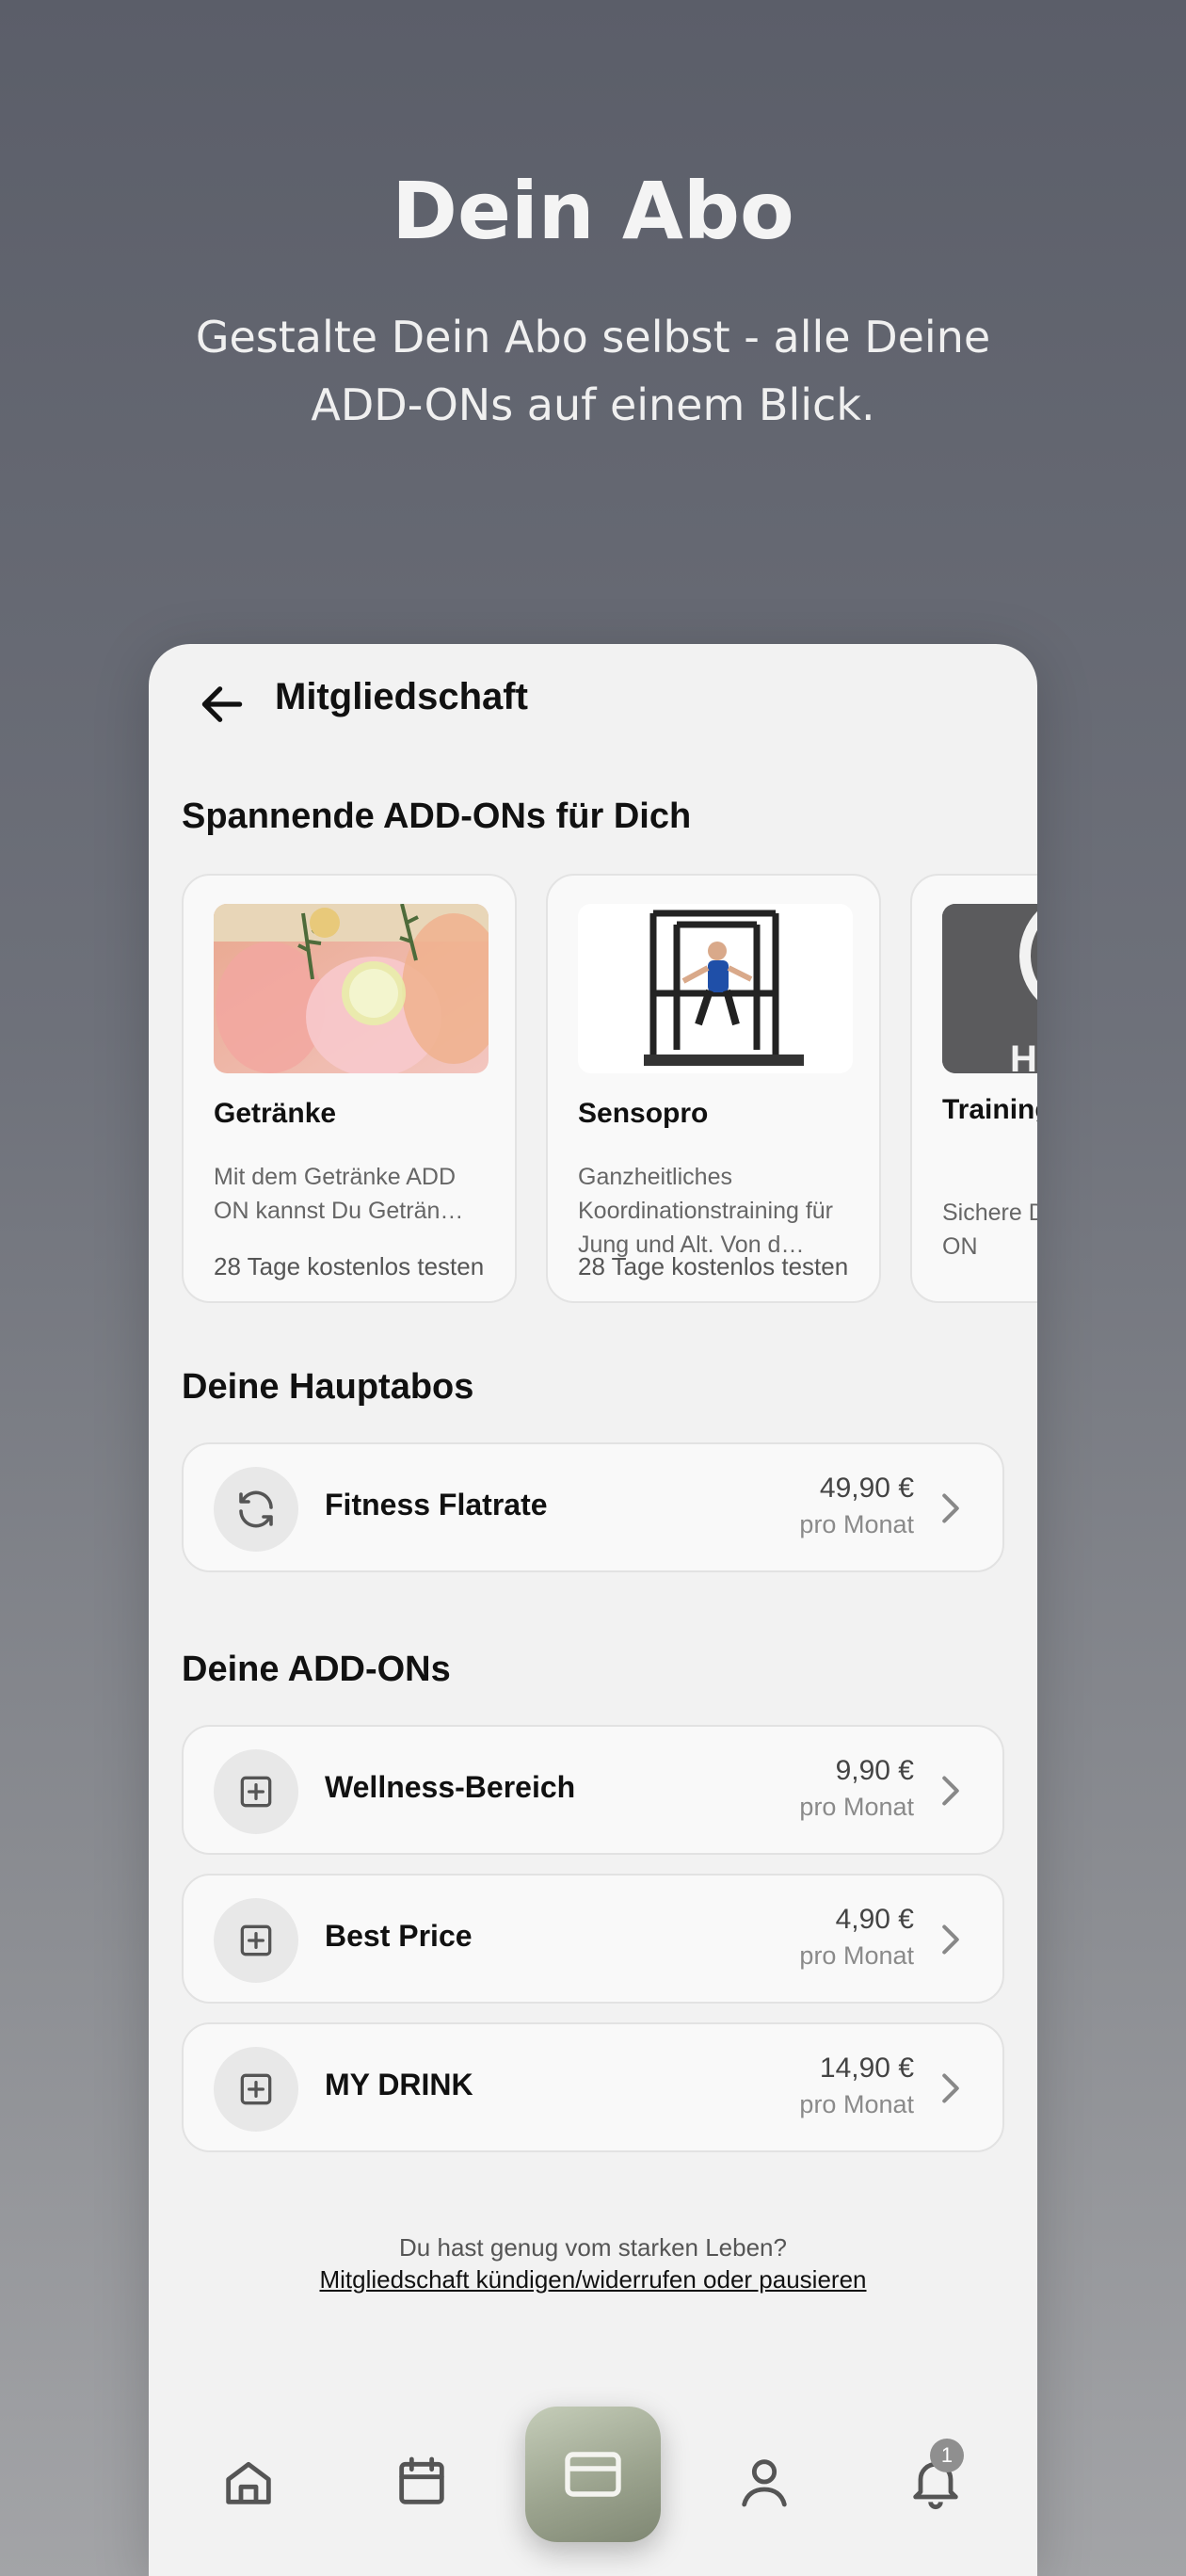 The width and height of the screenshot is (1186, 2576). I want to click on subscription-period: pro Monat, so click(856, 1524).